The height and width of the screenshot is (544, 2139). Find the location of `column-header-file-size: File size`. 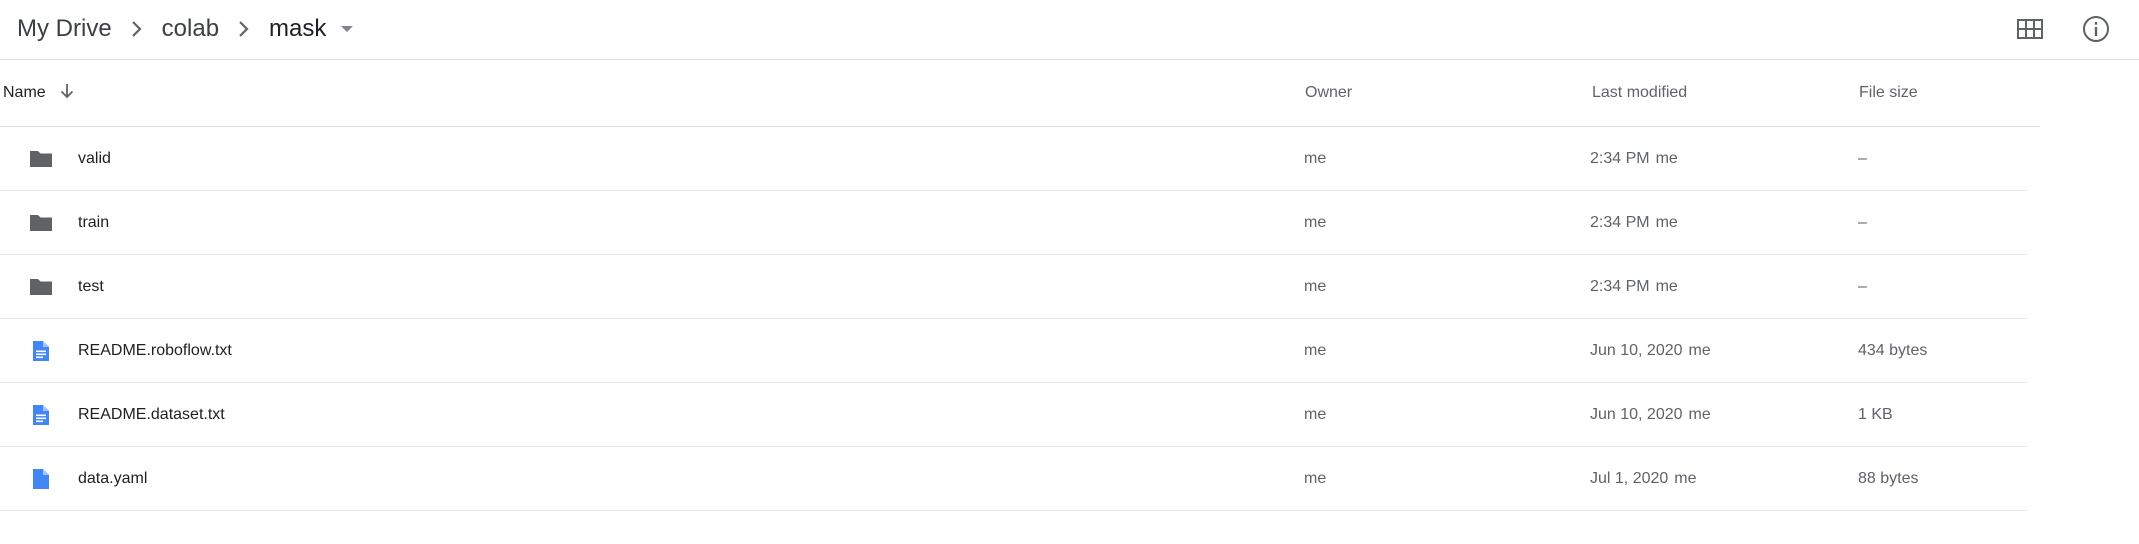

column-header-file-size: File size is located at coordinates (1888, 92).